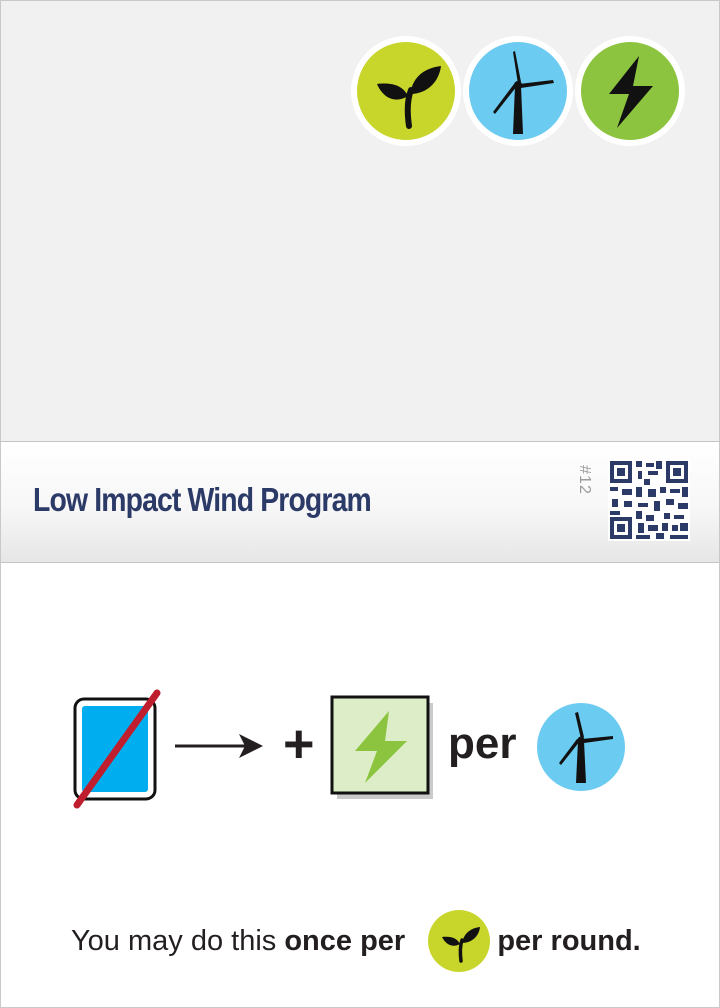 The image size is (720, 1008). I want to click on tag-row, so click(519, 91).